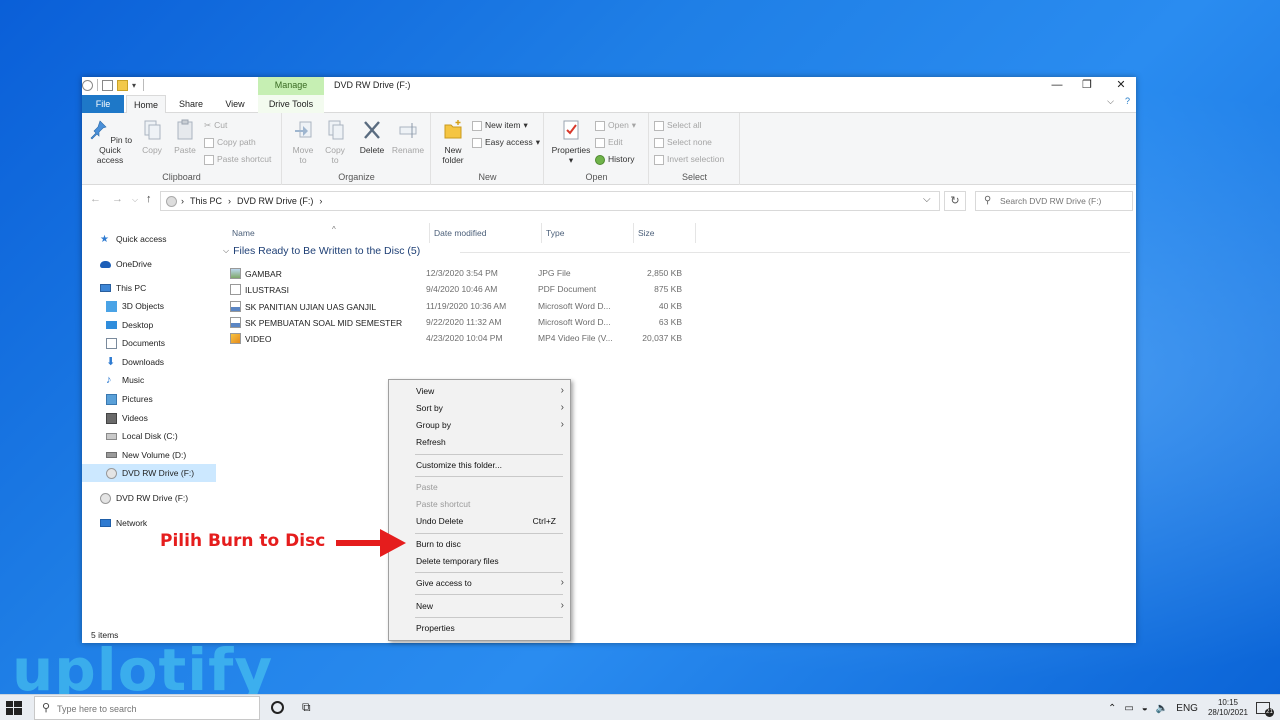 The width and height of the screenshot is (1280, 720). Describe the element at coordinates (155, 708) in the screenshot. I see `taskbar-search-input` at that location.